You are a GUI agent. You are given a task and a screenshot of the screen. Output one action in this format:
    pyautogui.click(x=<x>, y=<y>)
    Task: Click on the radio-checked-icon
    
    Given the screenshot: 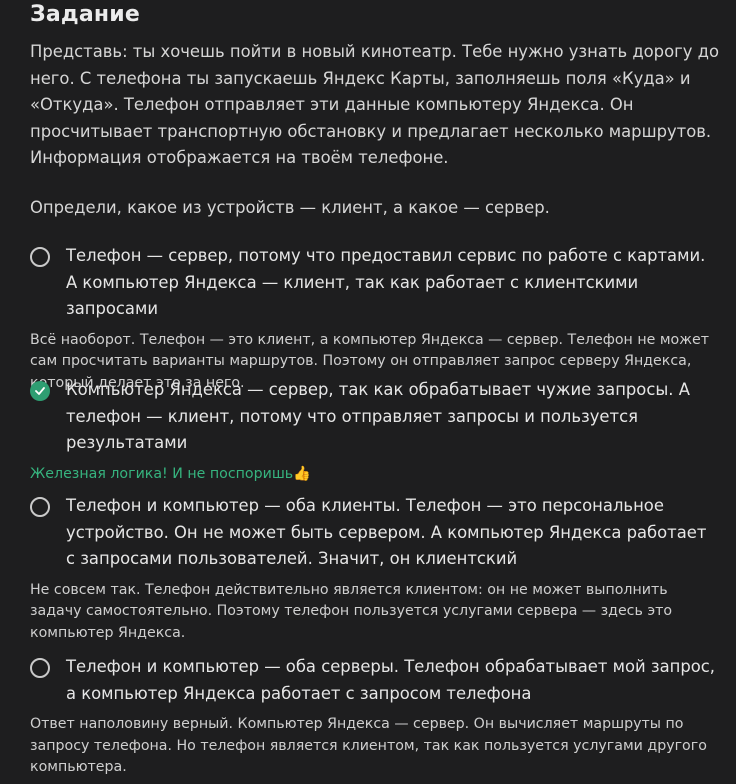 What is the action you would take?
    pyautogui.click(x=40, y=391)
    